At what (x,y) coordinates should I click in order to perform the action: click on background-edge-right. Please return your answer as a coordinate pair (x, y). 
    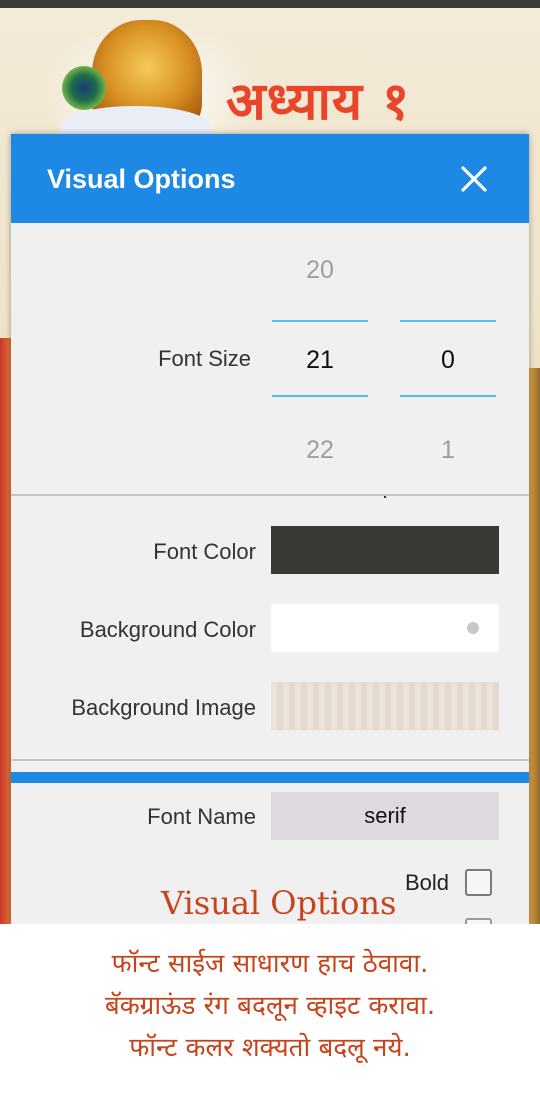
    Looking at the image, I should click on (534, 648).